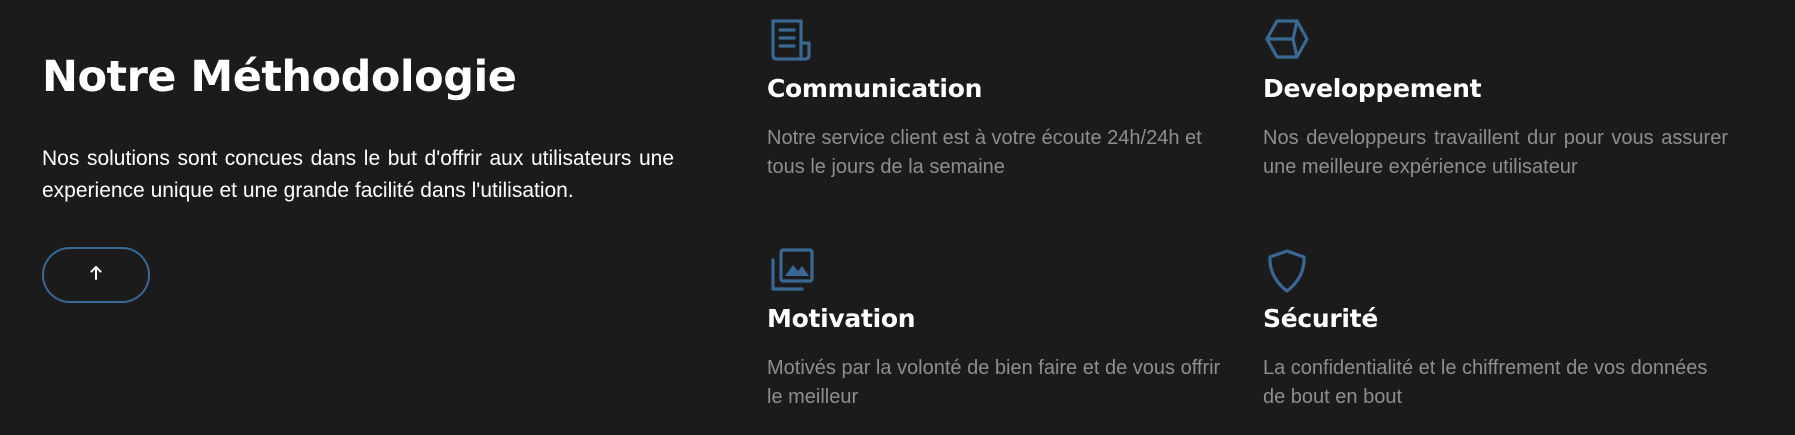  What do you see at coordinates (841, 318) in the screenshot?
I see `feature-title: Motivation` at bounding box center [841, 318].